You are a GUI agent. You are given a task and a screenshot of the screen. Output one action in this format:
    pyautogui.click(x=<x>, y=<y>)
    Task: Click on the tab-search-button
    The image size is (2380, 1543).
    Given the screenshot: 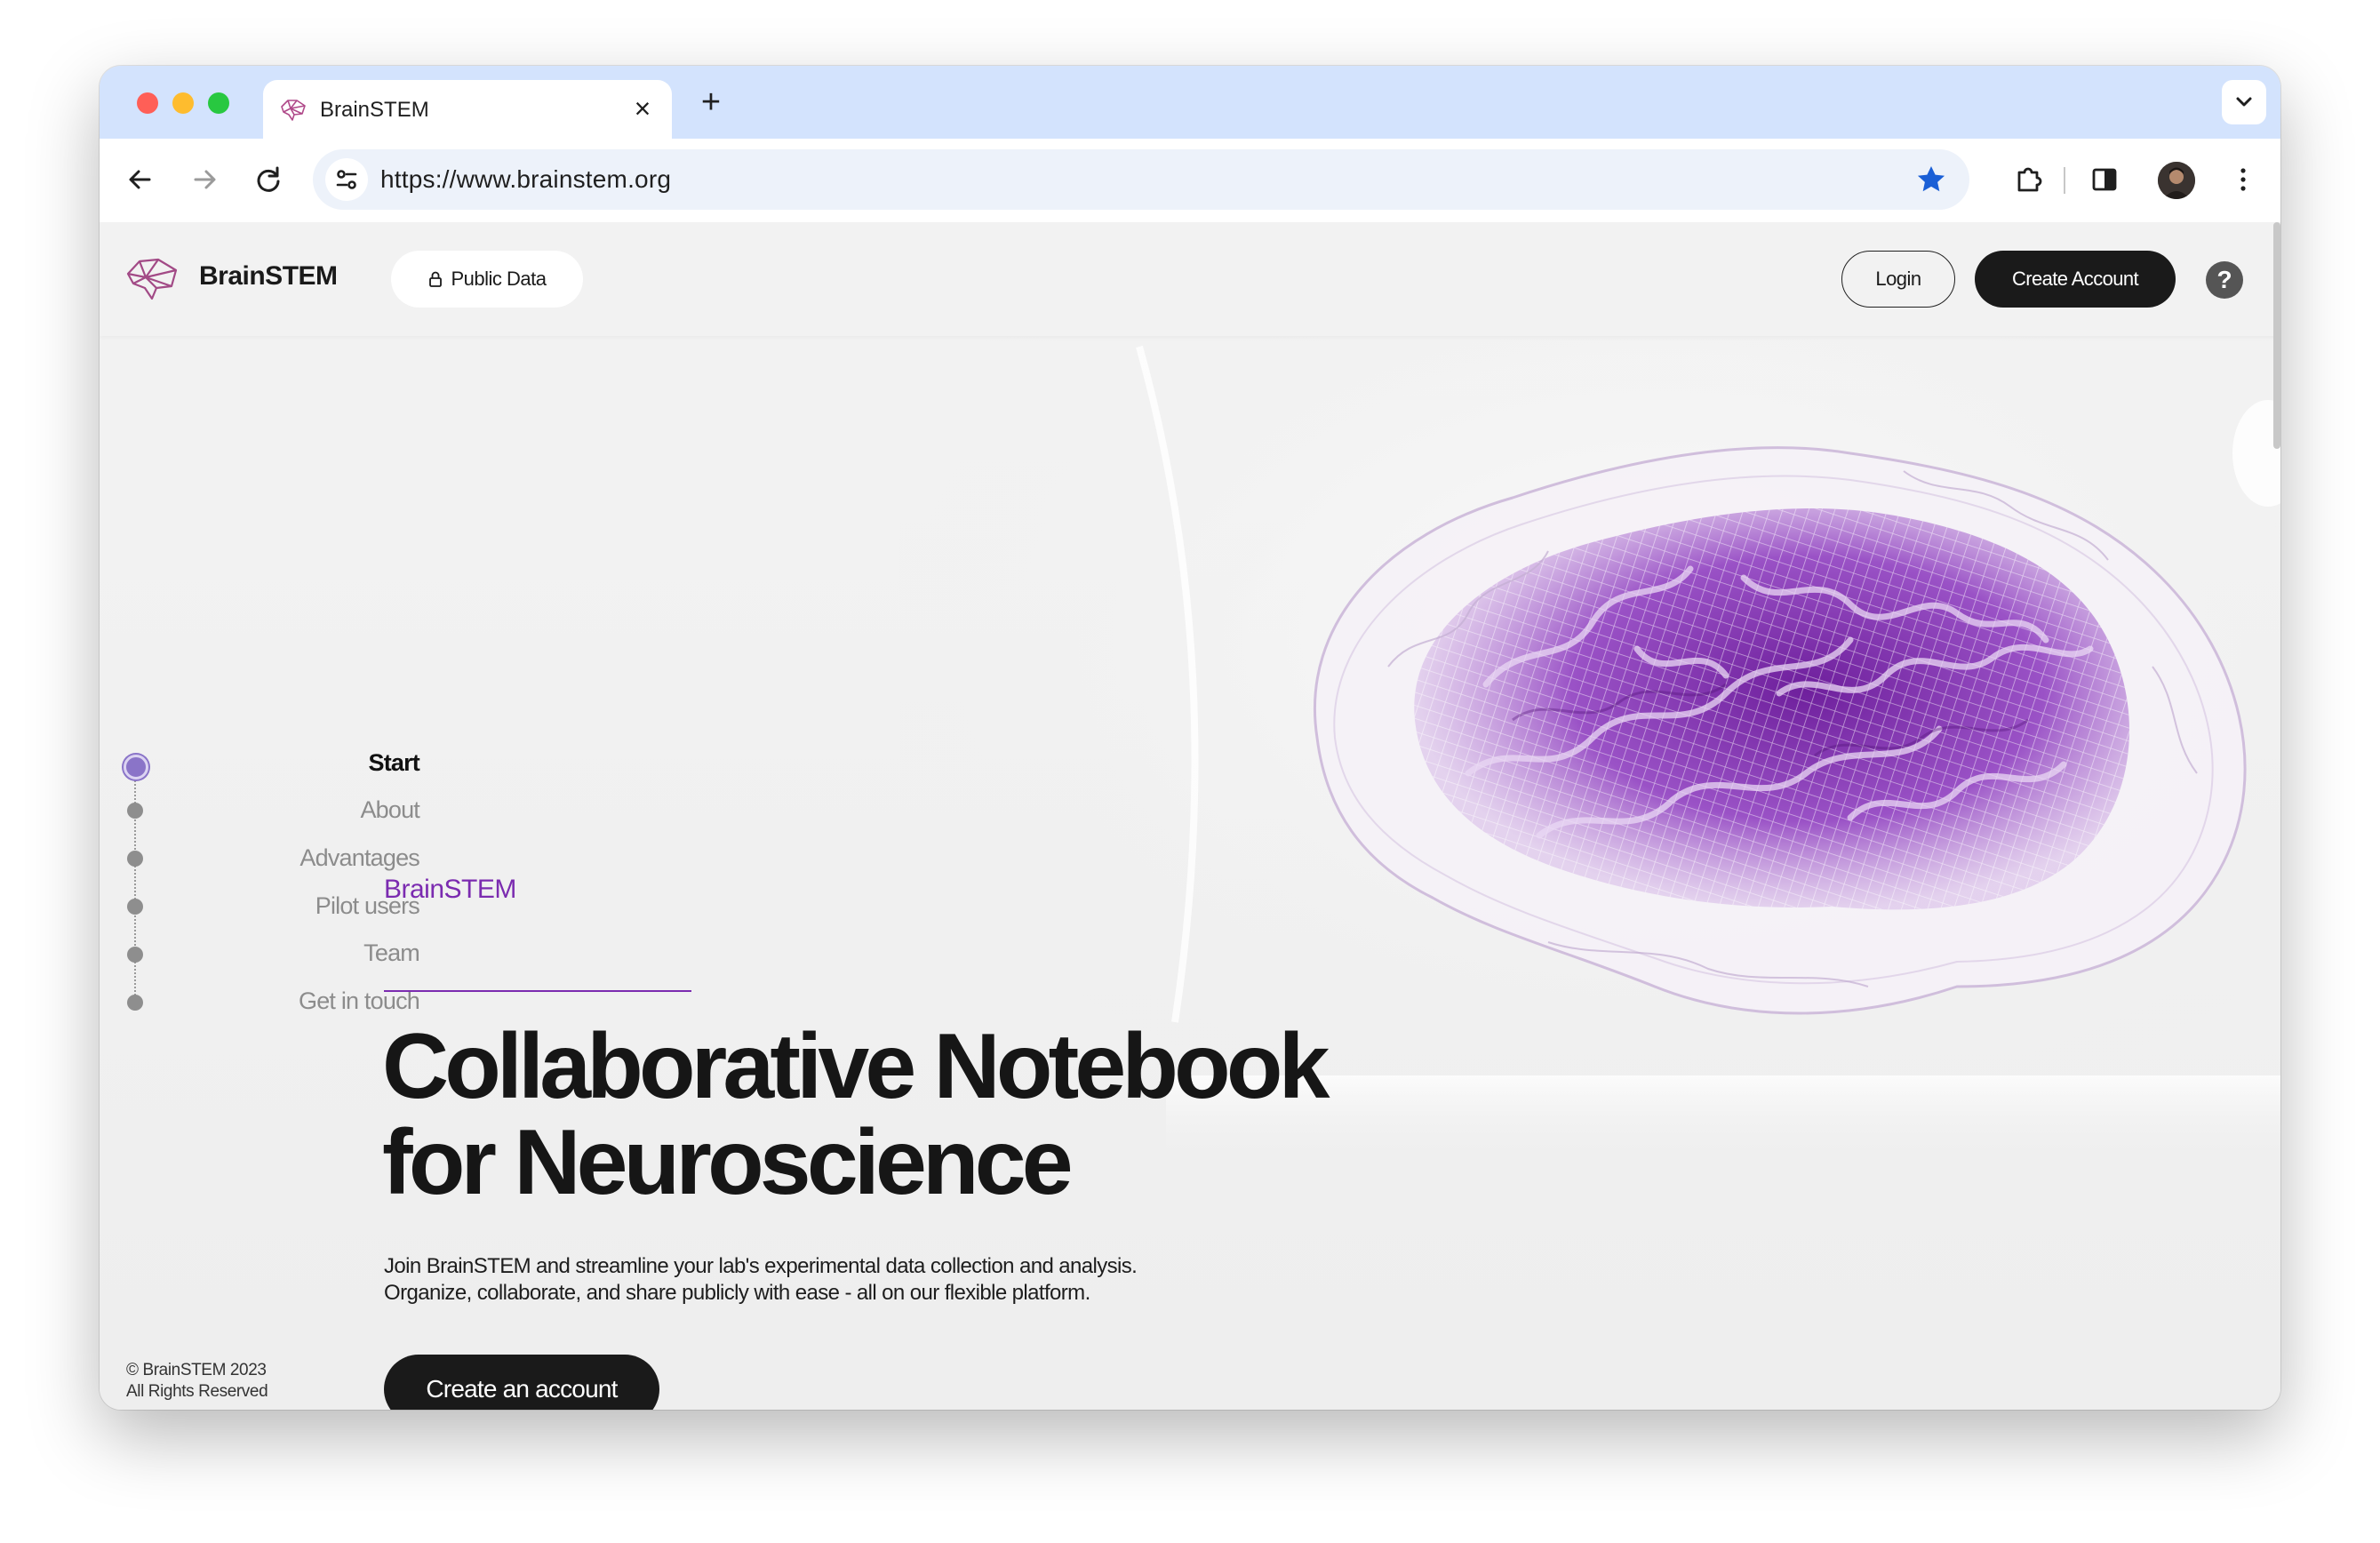 What is the action you would take?
    pyautogui.click(x=2244, y=102)
    